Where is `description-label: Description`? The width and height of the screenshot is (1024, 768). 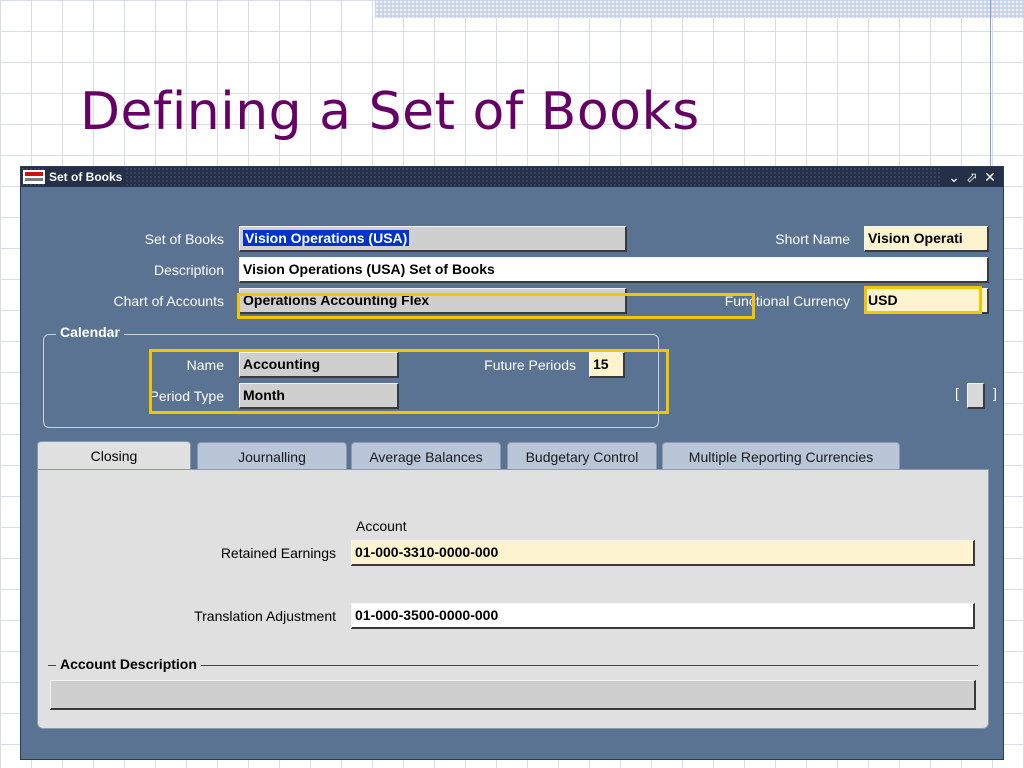 description-label: Description is located at coordinates (188, 270).